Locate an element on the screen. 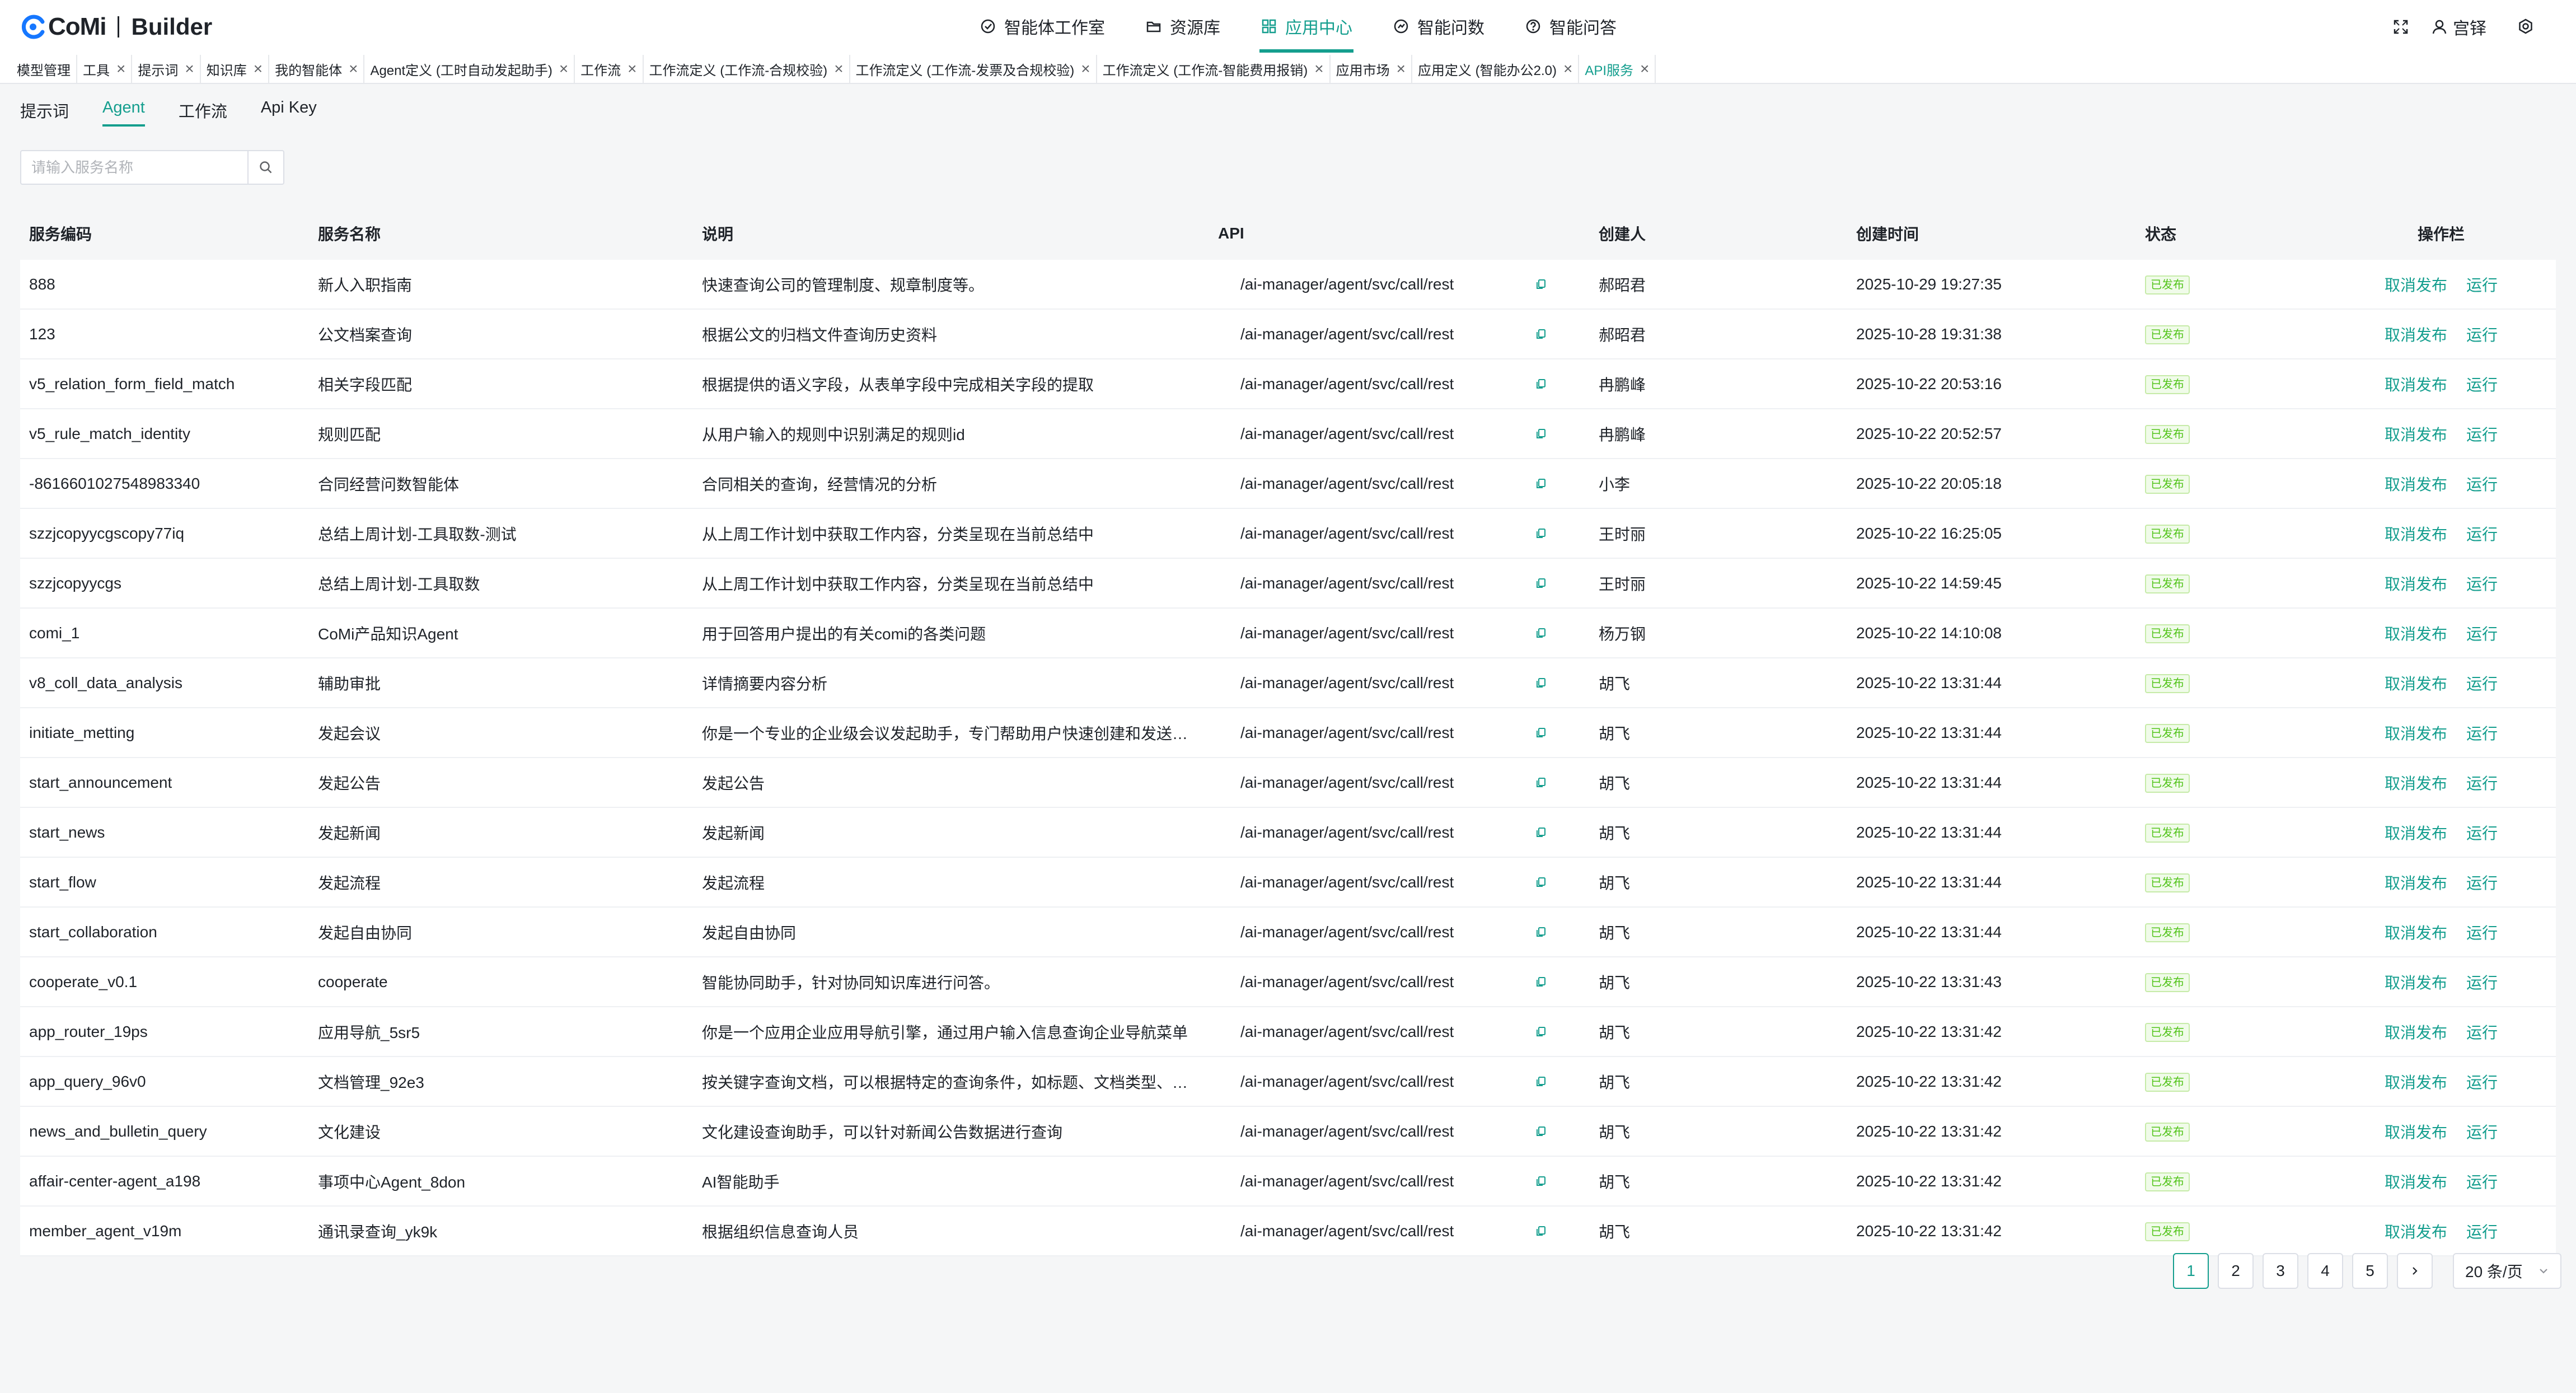 The width and height of the screenshot is (2576, 1393). nav-agent-studio: 智能体工作室 is located at coordinates (1043, 27).